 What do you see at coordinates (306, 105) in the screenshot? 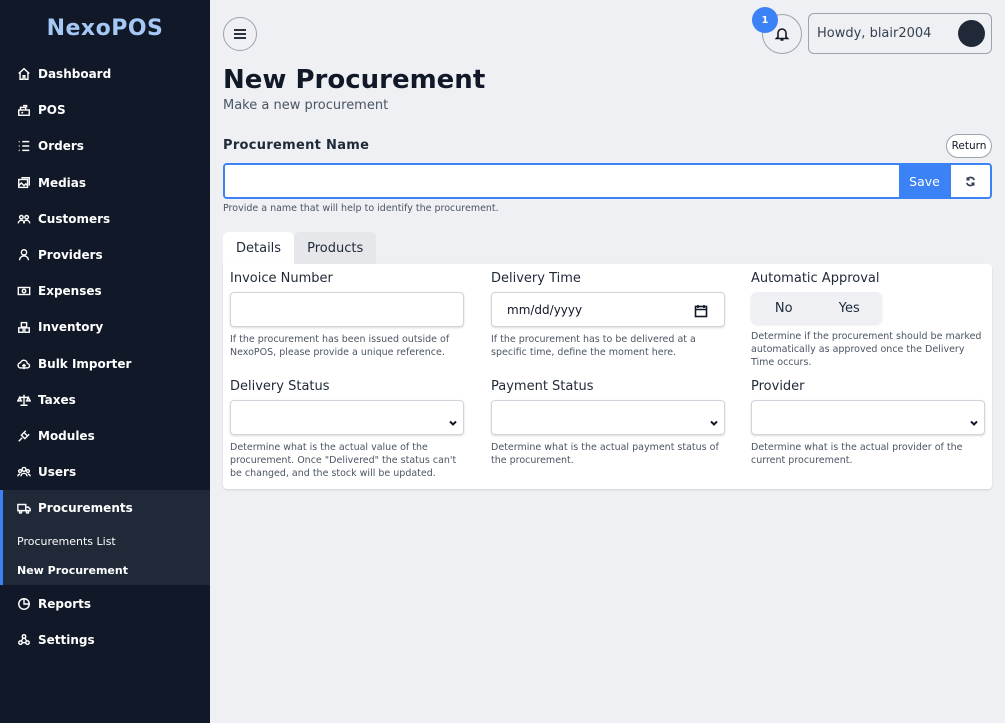
I see `page-subtitle: Make a new procurement` at bounding box center [306, 105].